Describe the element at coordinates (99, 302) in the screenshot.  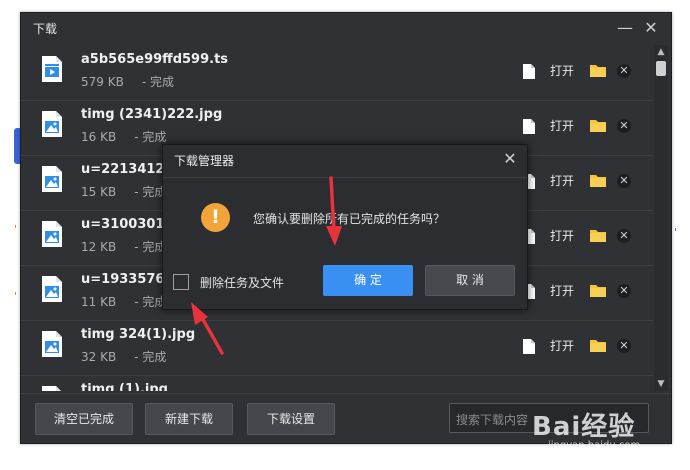
I see `file-size: 11 KB` at that location.